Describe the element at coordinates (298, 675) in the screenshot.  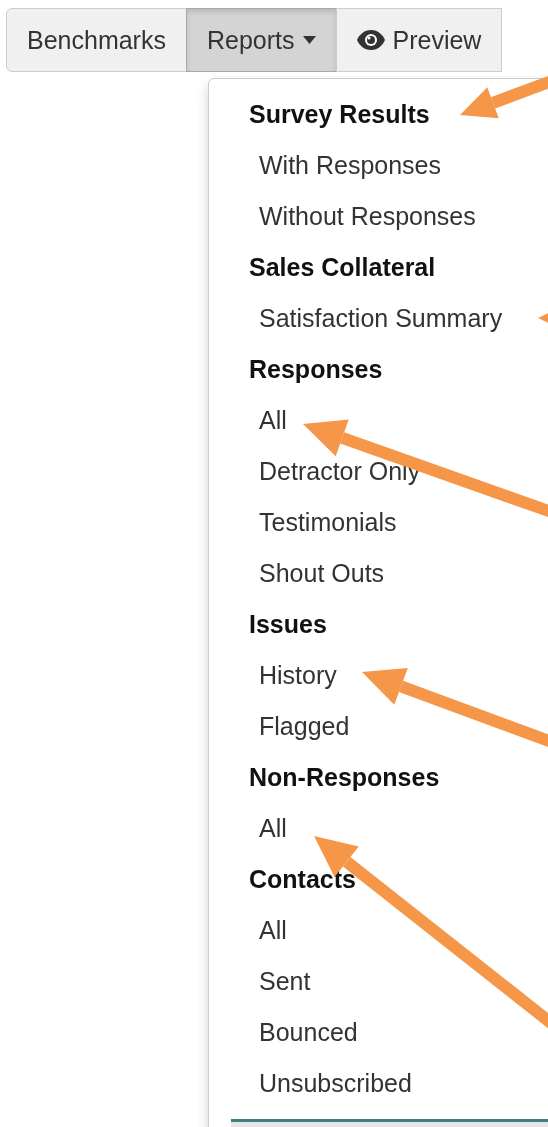
I see `menu-item: History` at that location.